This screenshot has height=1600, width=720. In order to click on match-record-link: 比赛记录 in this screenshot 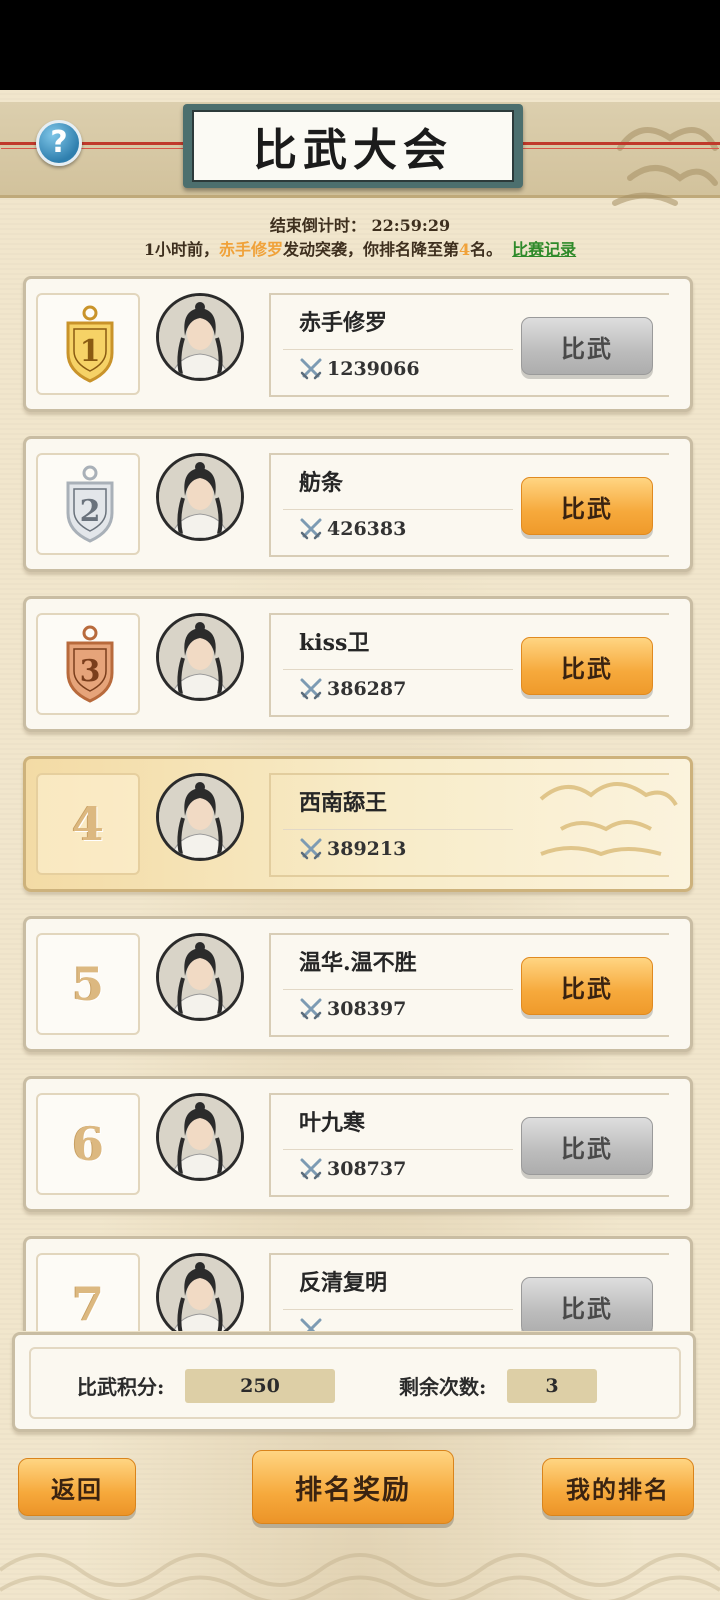, I will do `click(544, 249)`.